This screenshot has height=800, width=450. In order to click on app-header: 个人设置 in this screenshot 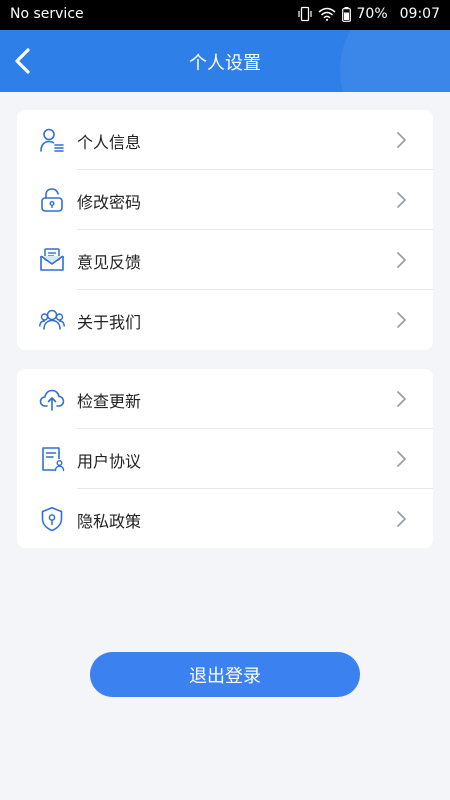, I will do `click(225, 61)`.